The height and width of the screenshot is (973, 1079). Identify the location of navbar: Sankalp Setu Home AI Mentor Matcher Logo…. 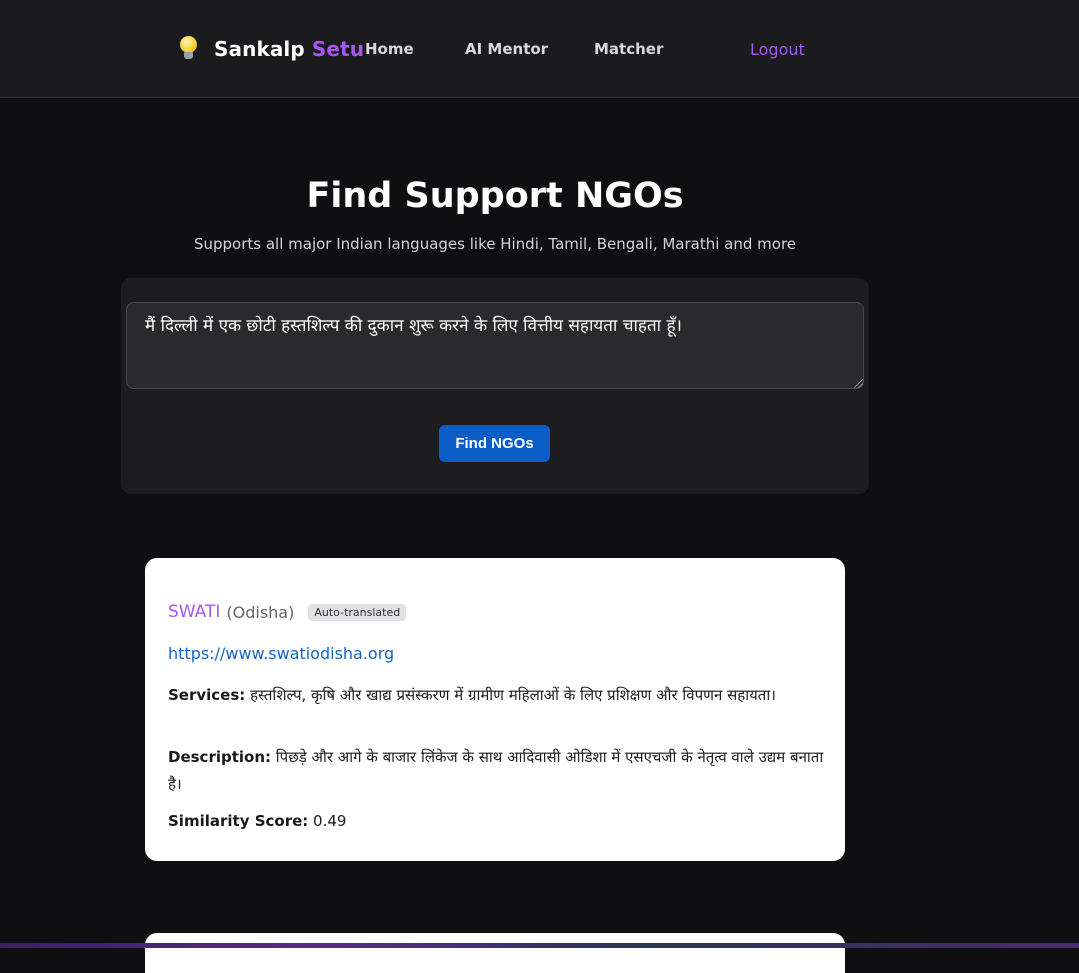
(539, 49).